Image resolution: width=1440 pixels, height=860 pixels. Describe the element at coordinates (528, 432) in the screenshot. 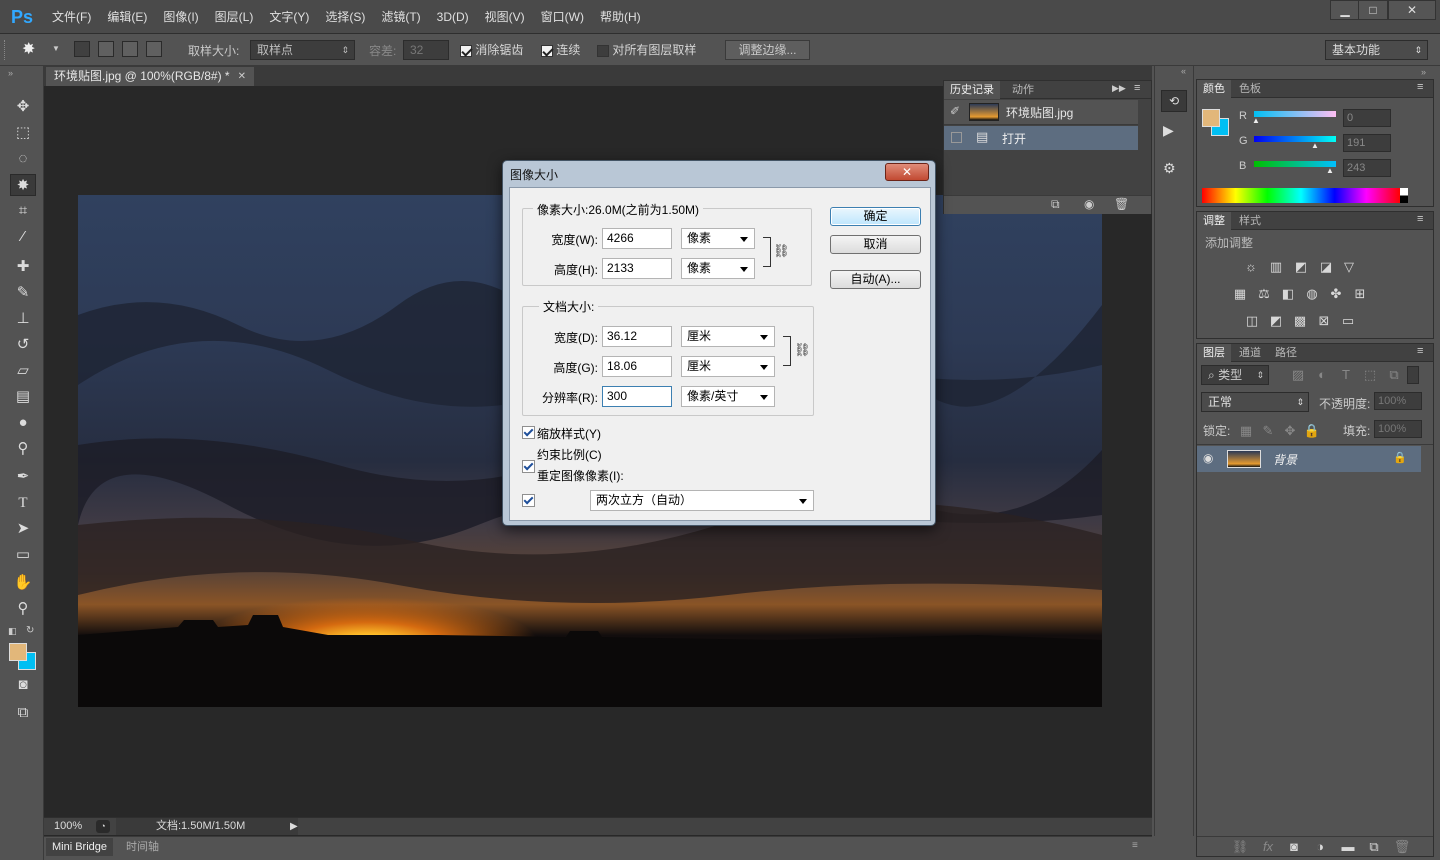

I see `scale-styles-checkbox` at that location.